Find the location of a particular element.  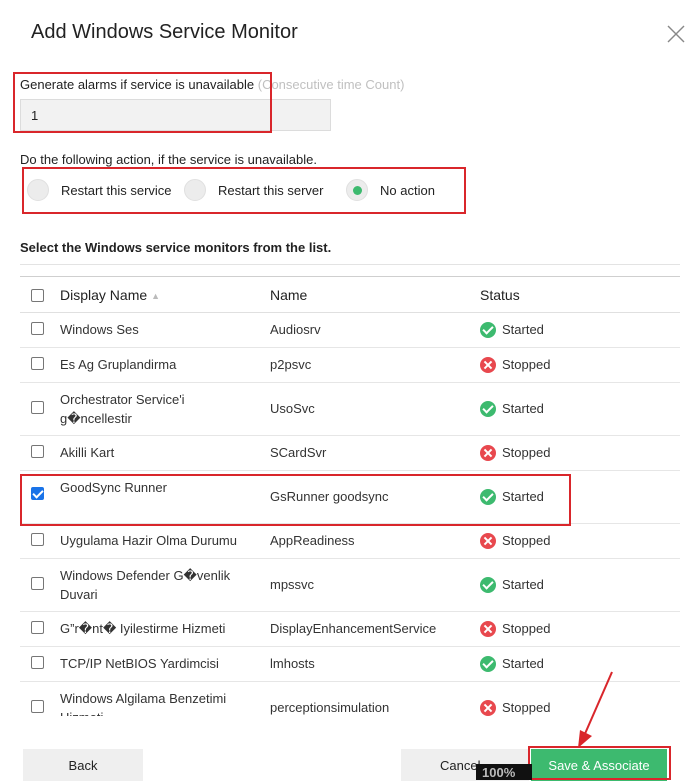

service-name-cell: mpssvc is located at coordinates (292, 584).